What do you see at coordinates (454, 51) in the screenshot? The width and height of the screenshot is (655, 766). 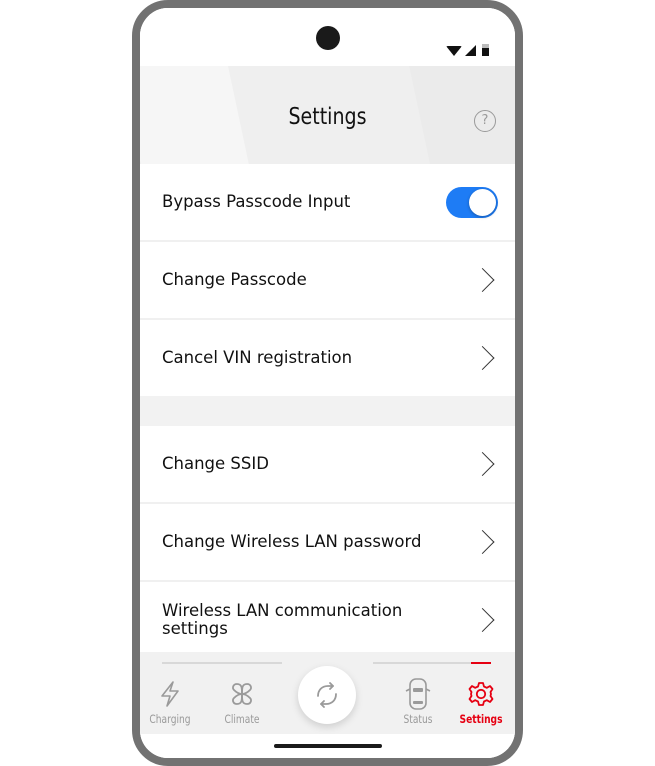 I see `wifi-icon` at bounding box center [454, 51].